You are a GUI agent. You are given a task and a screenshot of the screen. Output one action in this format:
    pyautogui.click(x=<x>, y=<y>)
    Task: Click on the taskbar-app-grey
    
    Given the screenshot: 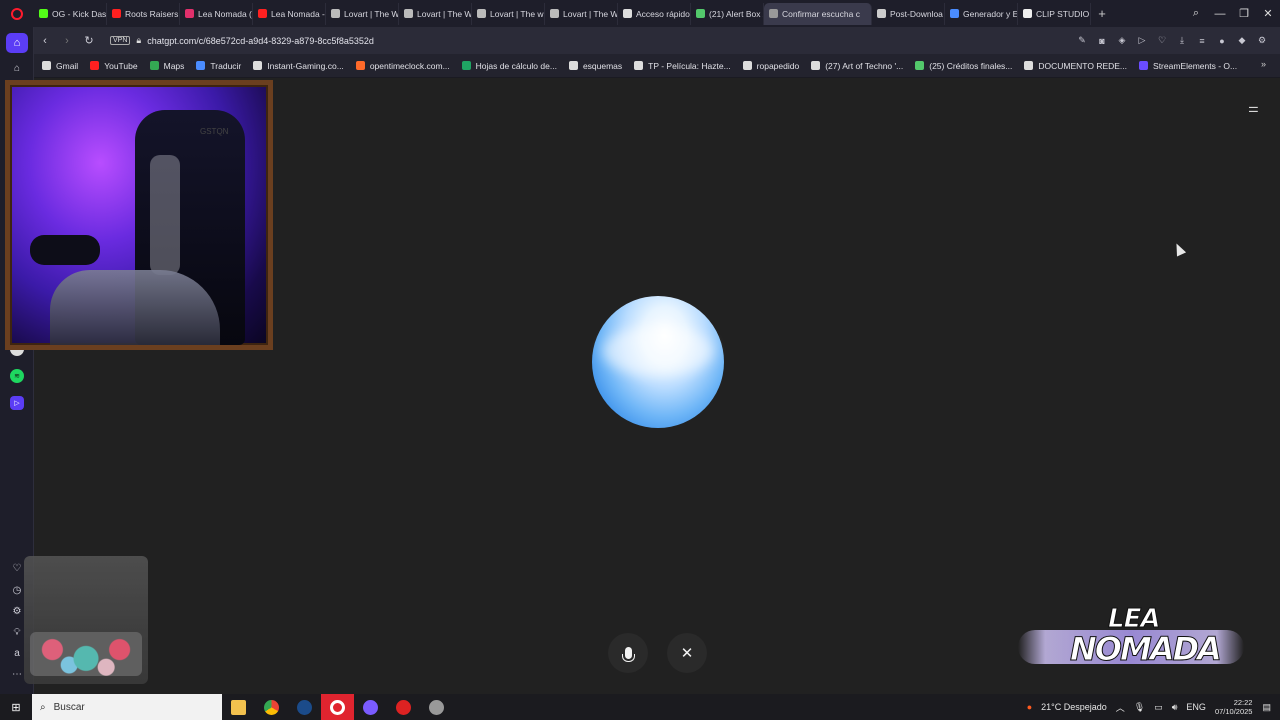 What is the action you would take?
    pyautogui.click(x=436, y=707)
    